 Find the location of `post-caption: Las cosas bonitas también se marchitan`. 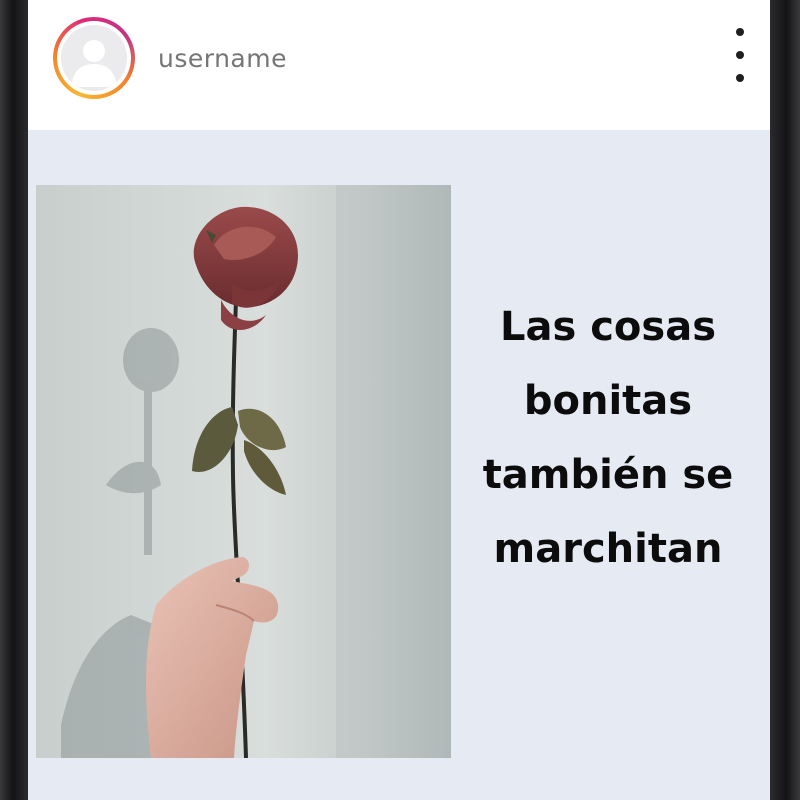

post-caption: Las cosas bonitas también se marchitan is located at coordinates (608, 438).